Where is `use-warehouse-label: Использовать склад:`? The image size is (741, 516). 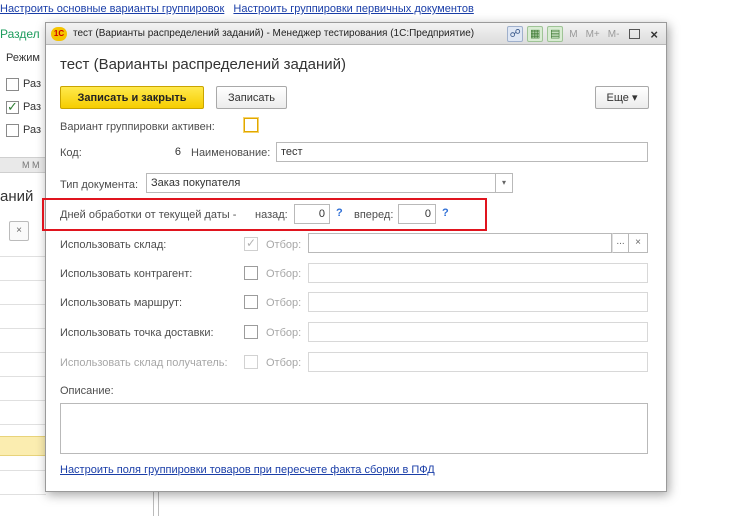 use-warehouse-label: Использовать склад: is located at coordinates (113, 245).